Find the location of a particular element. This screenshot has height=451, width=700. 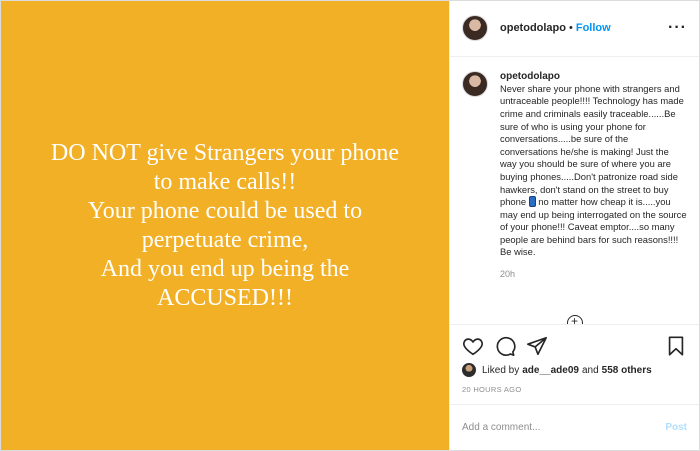

liker-username: ade__ade09 is located at coordinates (550, 370).